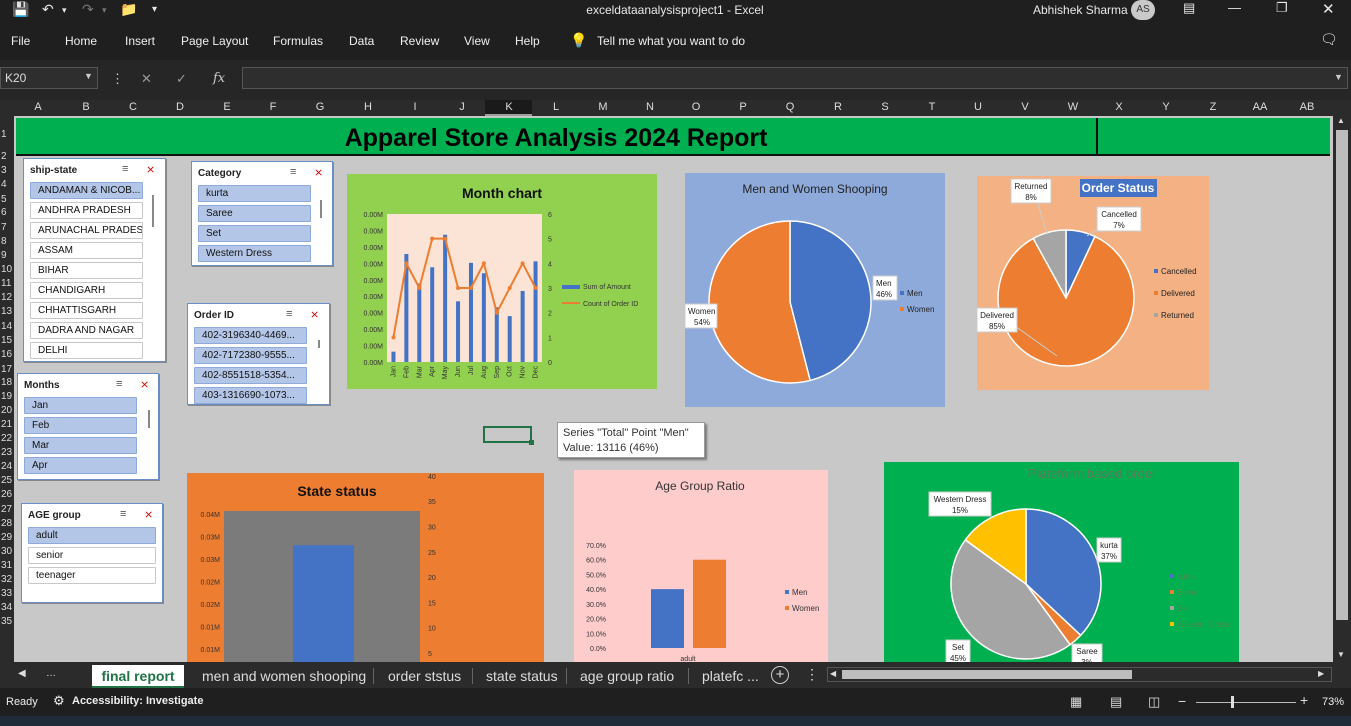 The image size is (1351, 726). I want to click on column-header: B, so click(86, 107).